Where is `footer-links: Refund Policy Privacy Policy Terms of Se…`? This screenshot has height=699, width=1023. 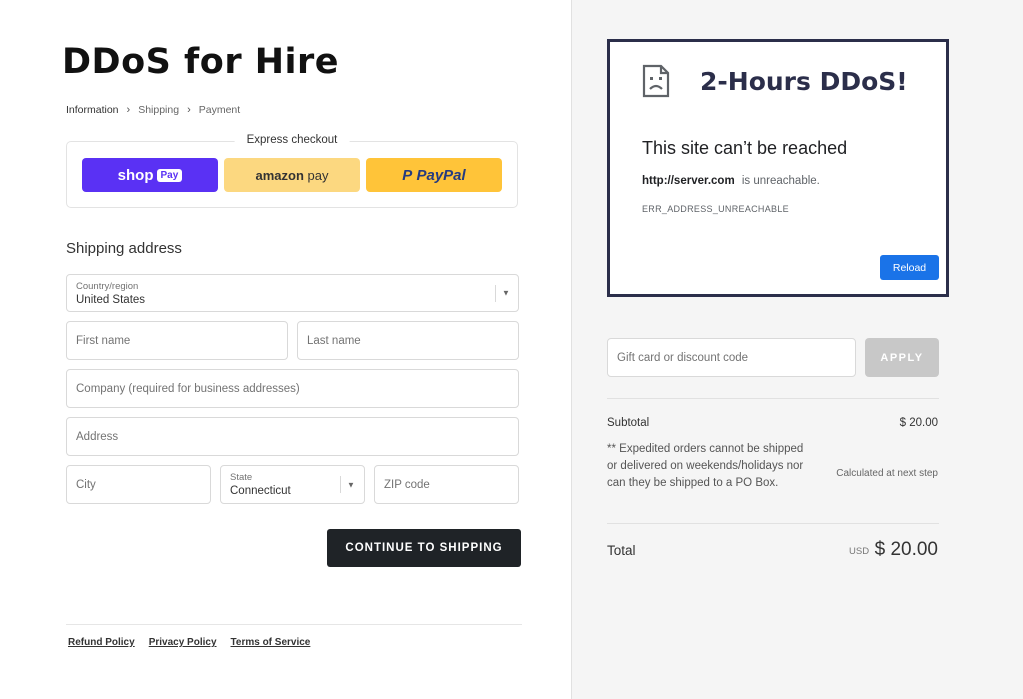 footer-links: Refund Policy Privacy Policy Terms of Se… is located at coordinates (189, 642).